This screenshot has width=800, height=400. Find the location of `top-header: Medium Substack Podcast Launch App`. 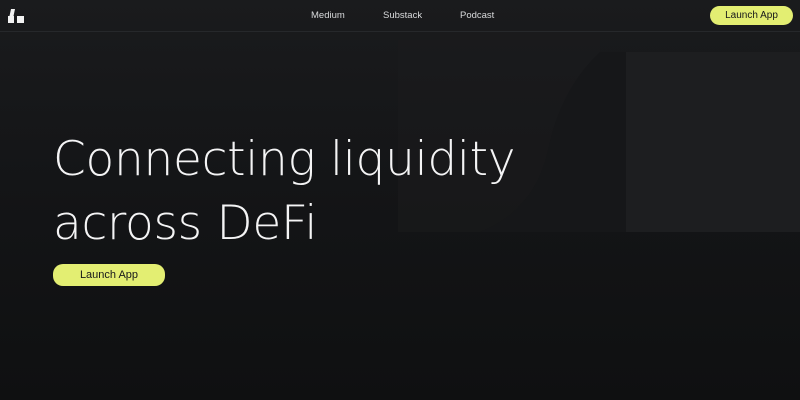

top-header: Medium Substack Podcast Launch App is located at coordinates (400, 16).